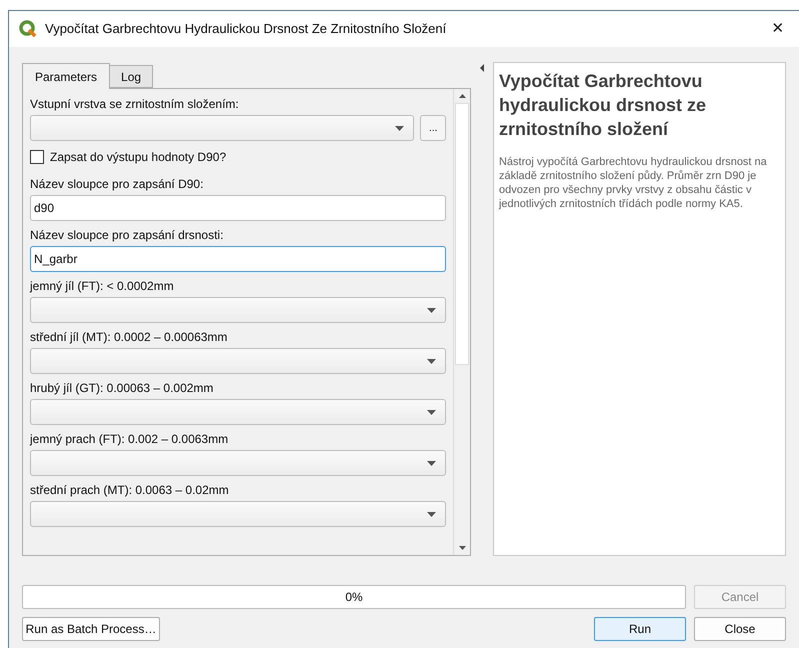 This screenshot has width=799, height=648. What do you see at coordinates (238, 208) in the screenshot?
I see `text-field: d90` at bounding box center [238, 208].